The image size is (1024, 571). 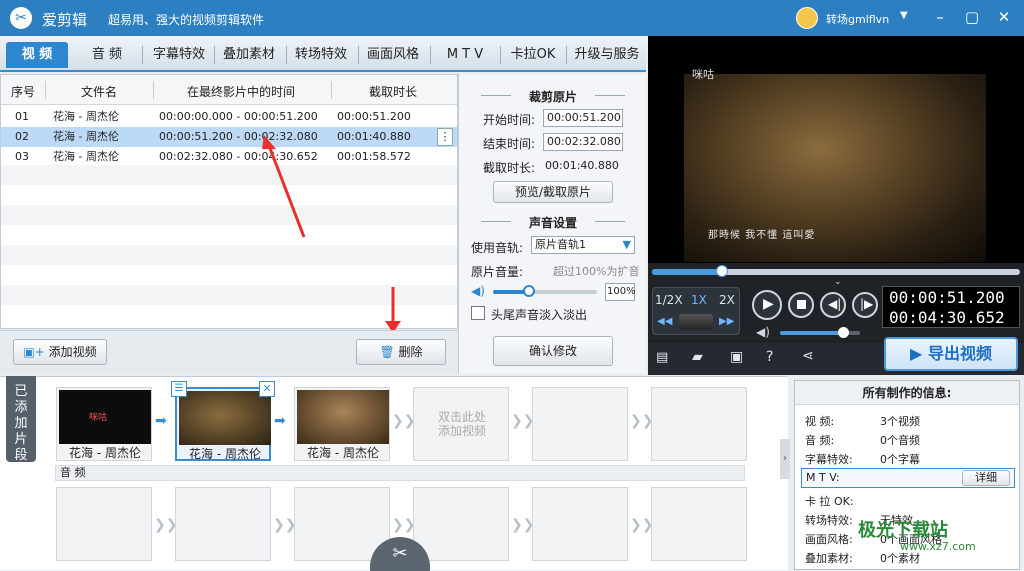 I want to click on stop-icon, so click(x=801, y=305).